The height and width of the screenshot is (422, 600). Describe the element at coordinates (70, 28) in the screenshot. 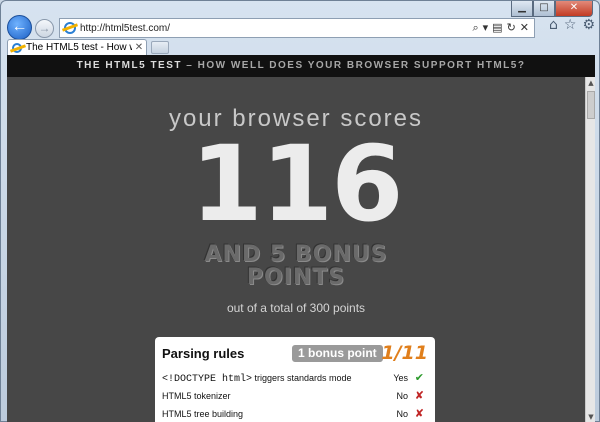

I see `ie-page-icon` at that location.